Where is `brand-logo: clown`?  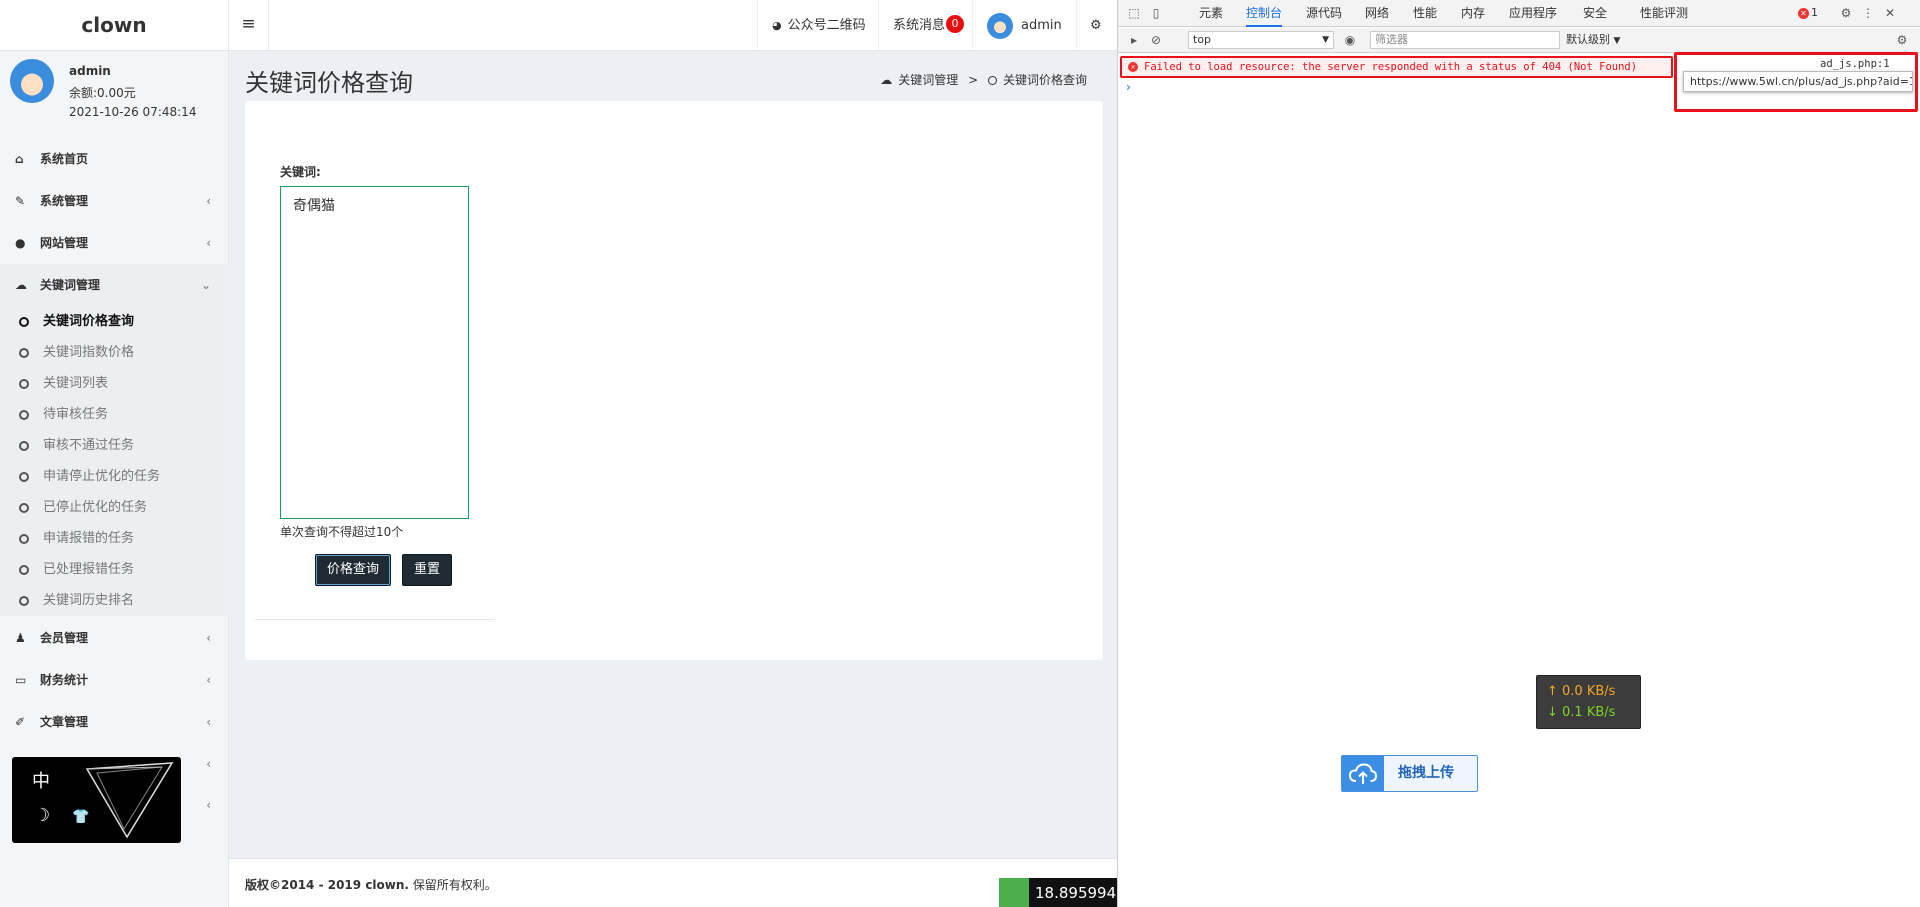
brand-logo: clown is located at coordinates (114, 25).